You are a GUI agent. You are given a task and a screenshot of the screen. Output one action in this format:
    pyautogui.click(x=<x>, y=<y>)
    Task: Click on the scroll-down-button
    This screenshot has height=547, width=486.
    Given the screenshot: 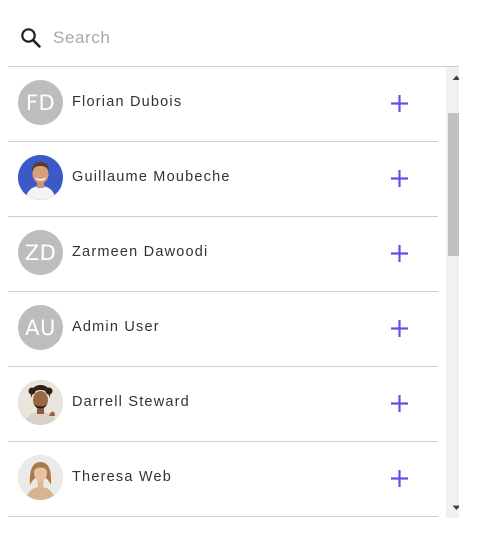 What is the action you would take?
    pyautogui.click(x=452, y=507)
    